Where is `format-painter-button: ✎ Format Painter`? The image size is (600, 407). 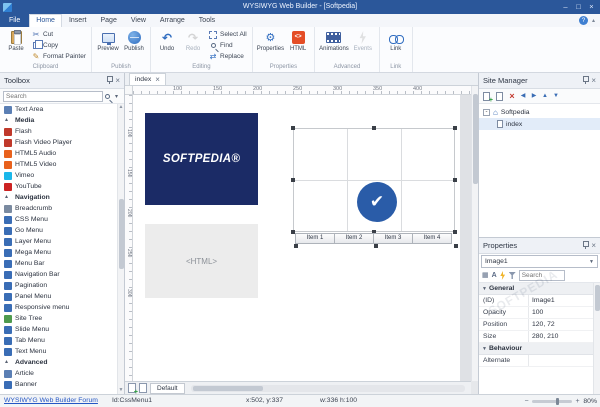 format-painter-button: ✎ Format Painter is located at coordinates (58, 56).